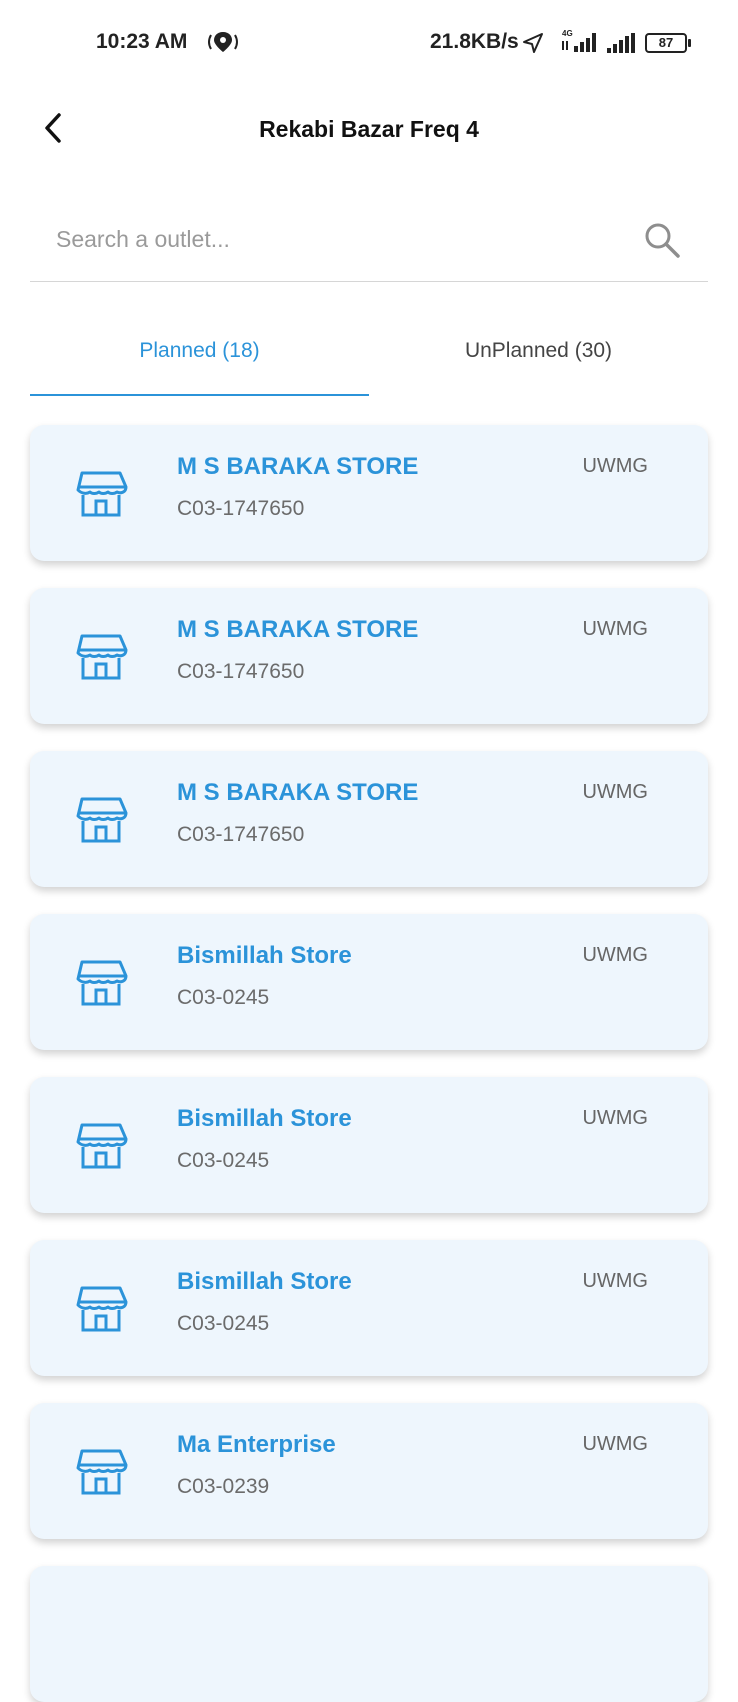  I want to click on battery-icon: 87, so click(668, 43).